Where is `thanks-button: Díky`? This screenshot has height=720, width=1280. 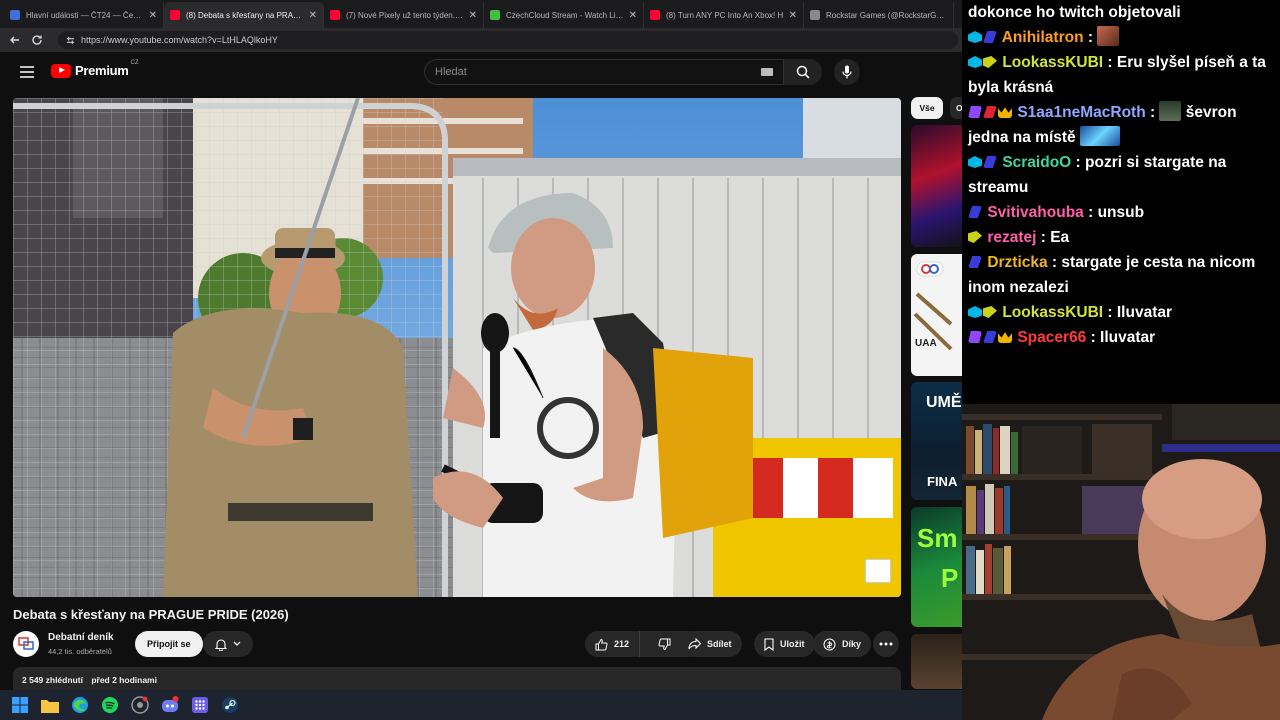
thanks-button: Díky is located at coordinates (842, 644).